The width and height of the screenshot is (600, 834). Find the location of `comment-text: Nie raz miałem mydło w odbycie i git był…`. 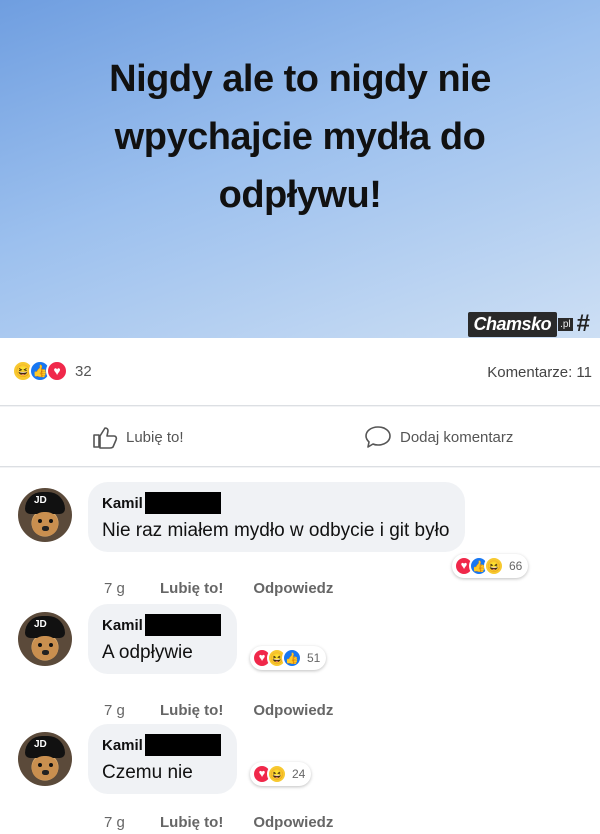

comment-text: Nie raz miałem mydło w odbycie i git był… is located at coordinates (276, 530).